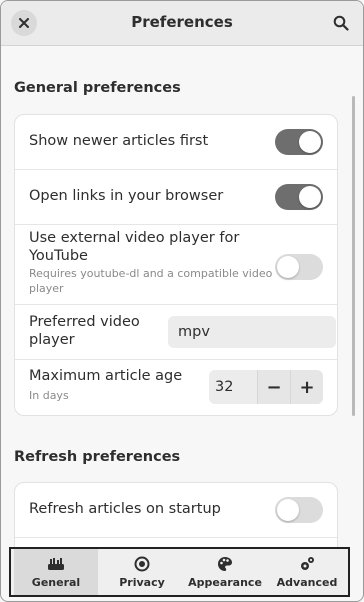 Image resolution: width=364 pixels, height=602 pixels. What do you see at coordinates (56, 572) in the screenshot?
I see `tab-general: General` at bounding box center [56, 572].